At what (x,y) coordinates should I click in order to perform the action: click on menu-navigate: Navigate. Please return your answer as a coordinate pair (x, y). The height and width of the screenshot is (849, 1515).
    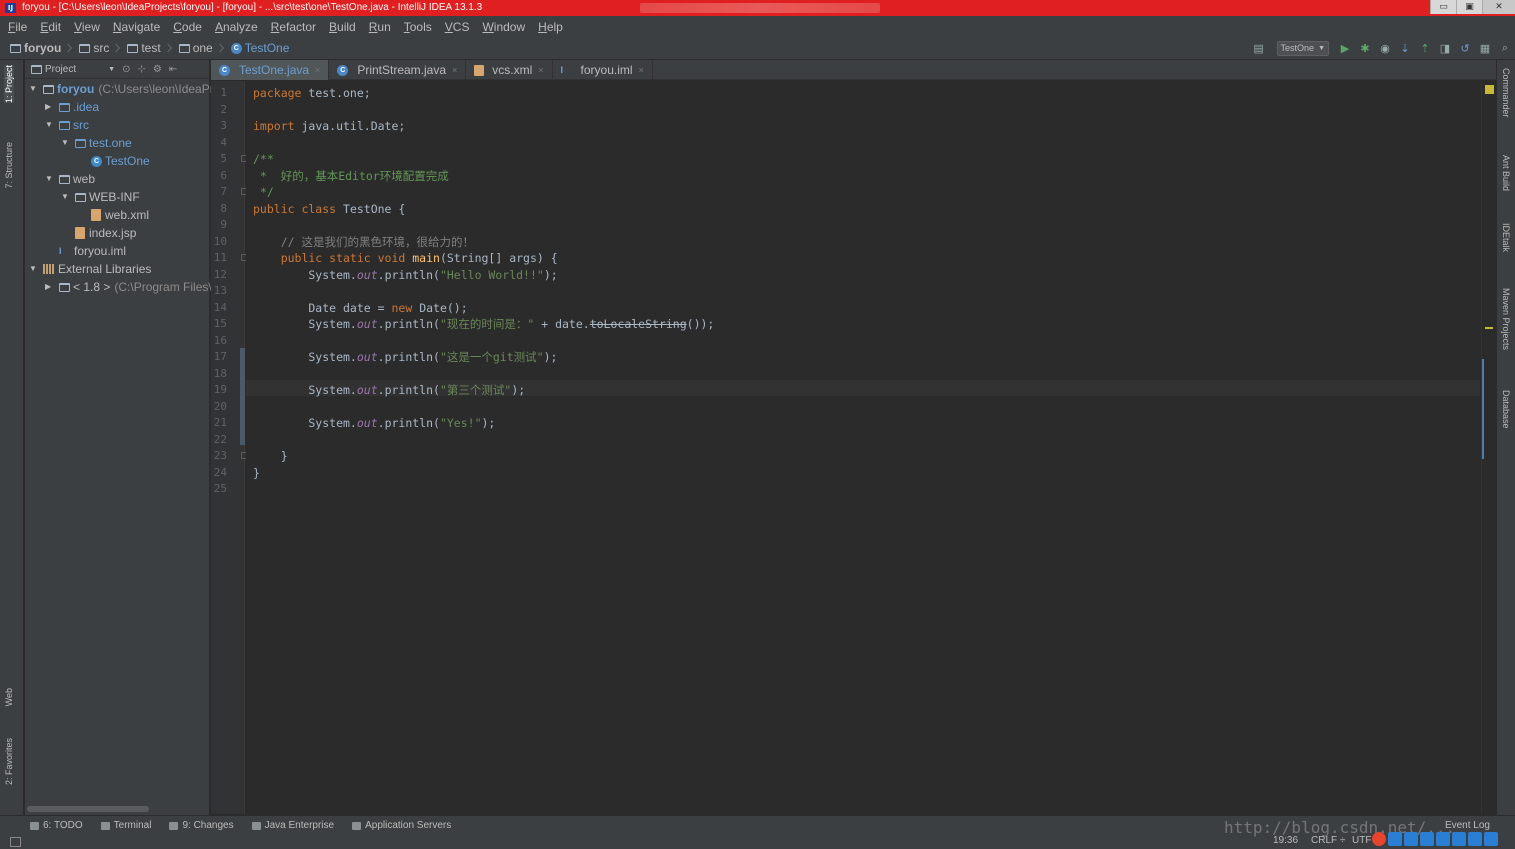
    Looking at the image, I should click on (136, 27).